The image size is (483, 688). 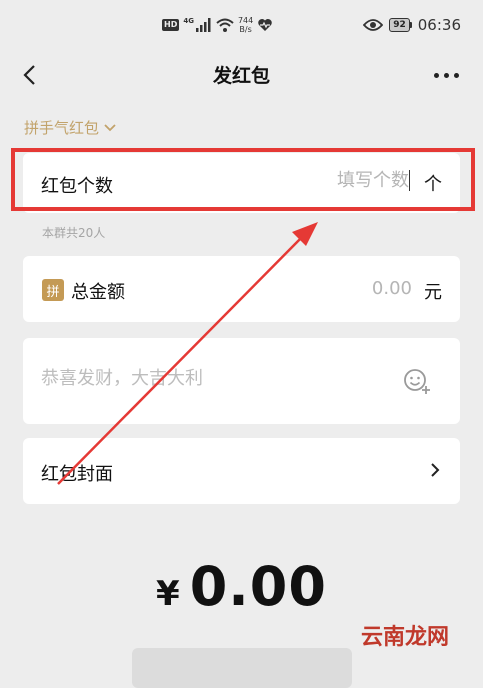 I want to click on network-type: 4G, so click(x=188, y=21).